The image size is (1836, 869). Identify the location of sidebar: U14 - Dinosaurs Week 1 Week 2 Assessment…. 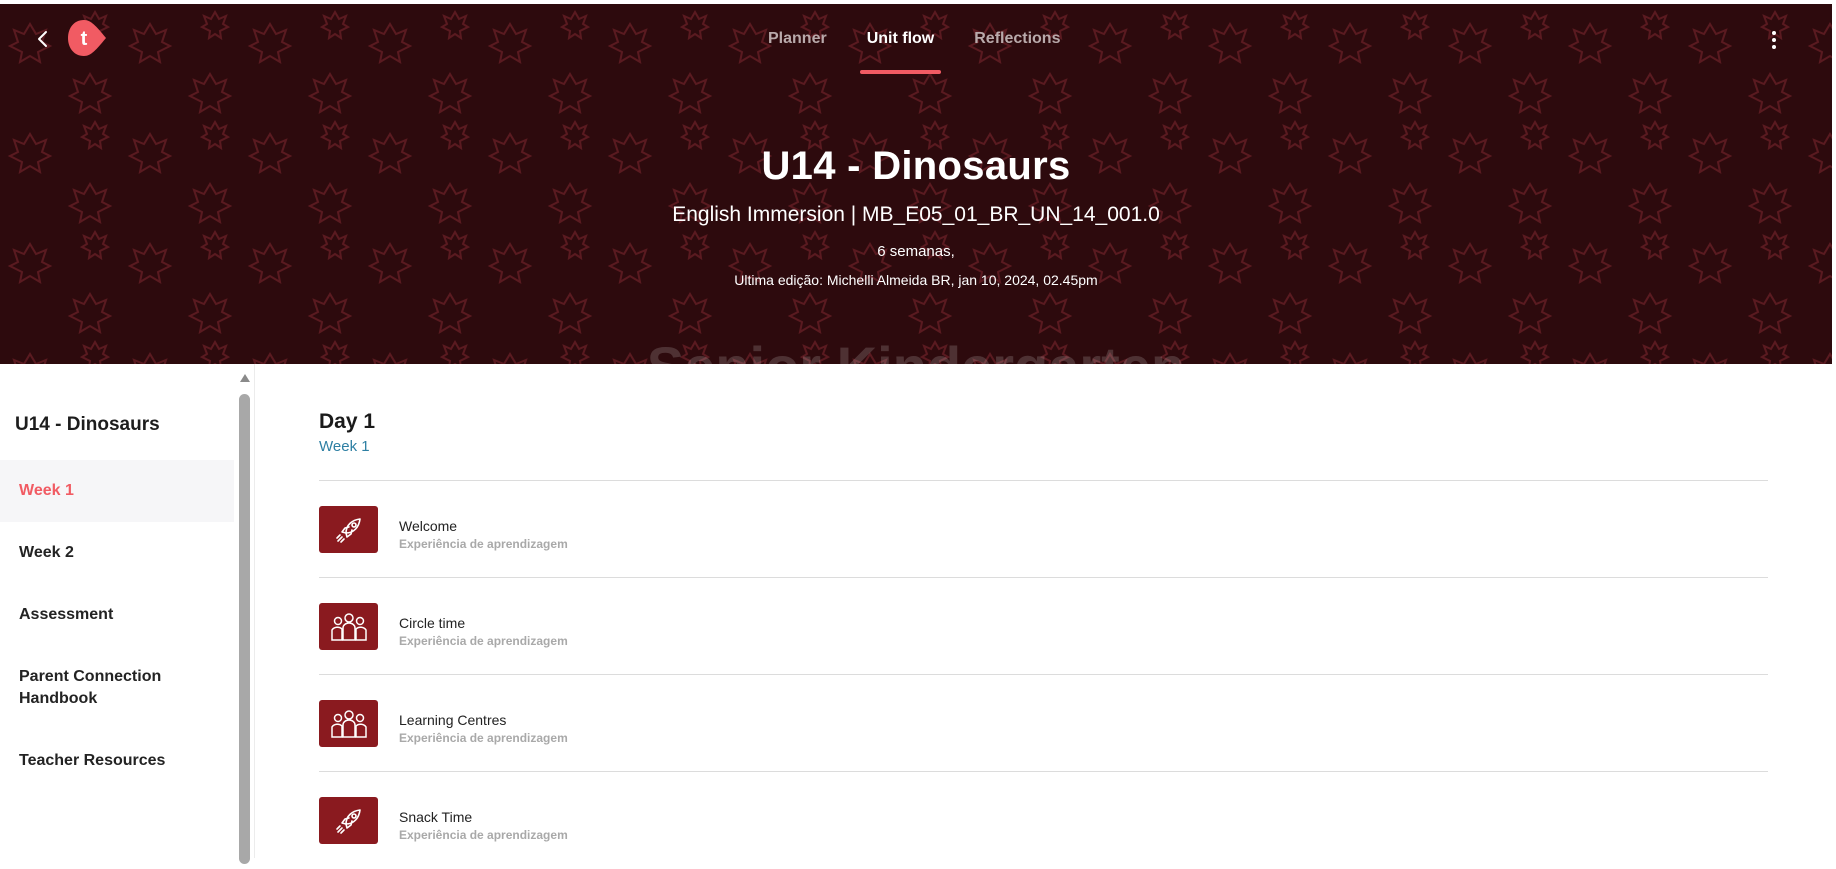
(119, 611).